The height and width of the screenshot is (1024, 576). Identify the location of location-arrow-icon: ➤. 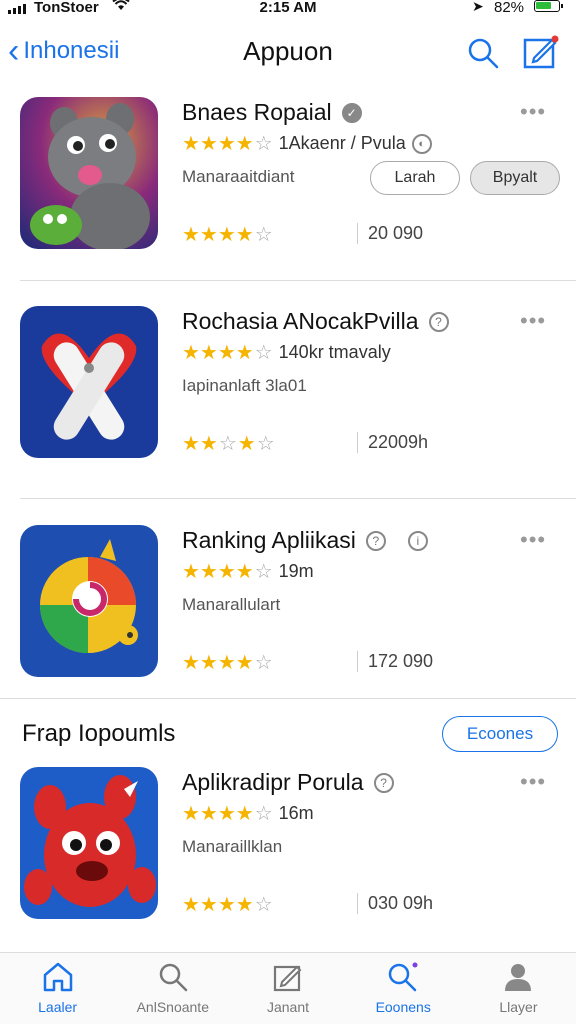
(478, 7).